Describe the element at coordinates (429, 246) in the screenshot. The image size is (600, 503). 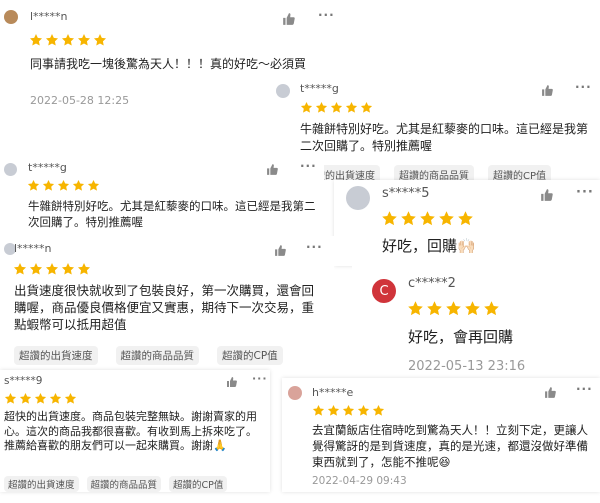
I see `review-text: 好吃，回購🙌🏻` at that location.